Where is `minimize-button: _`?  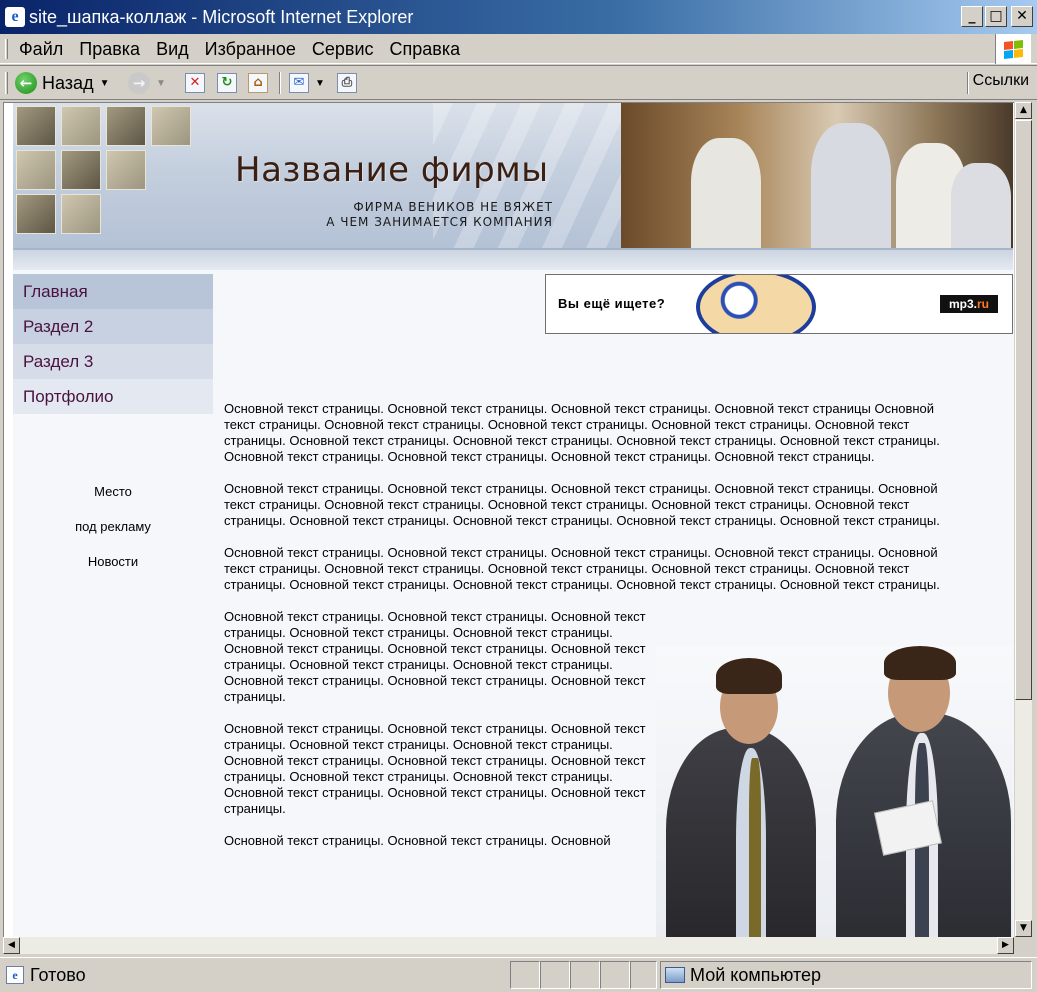
minimize-button: _ is located at coordinates (972, 16).